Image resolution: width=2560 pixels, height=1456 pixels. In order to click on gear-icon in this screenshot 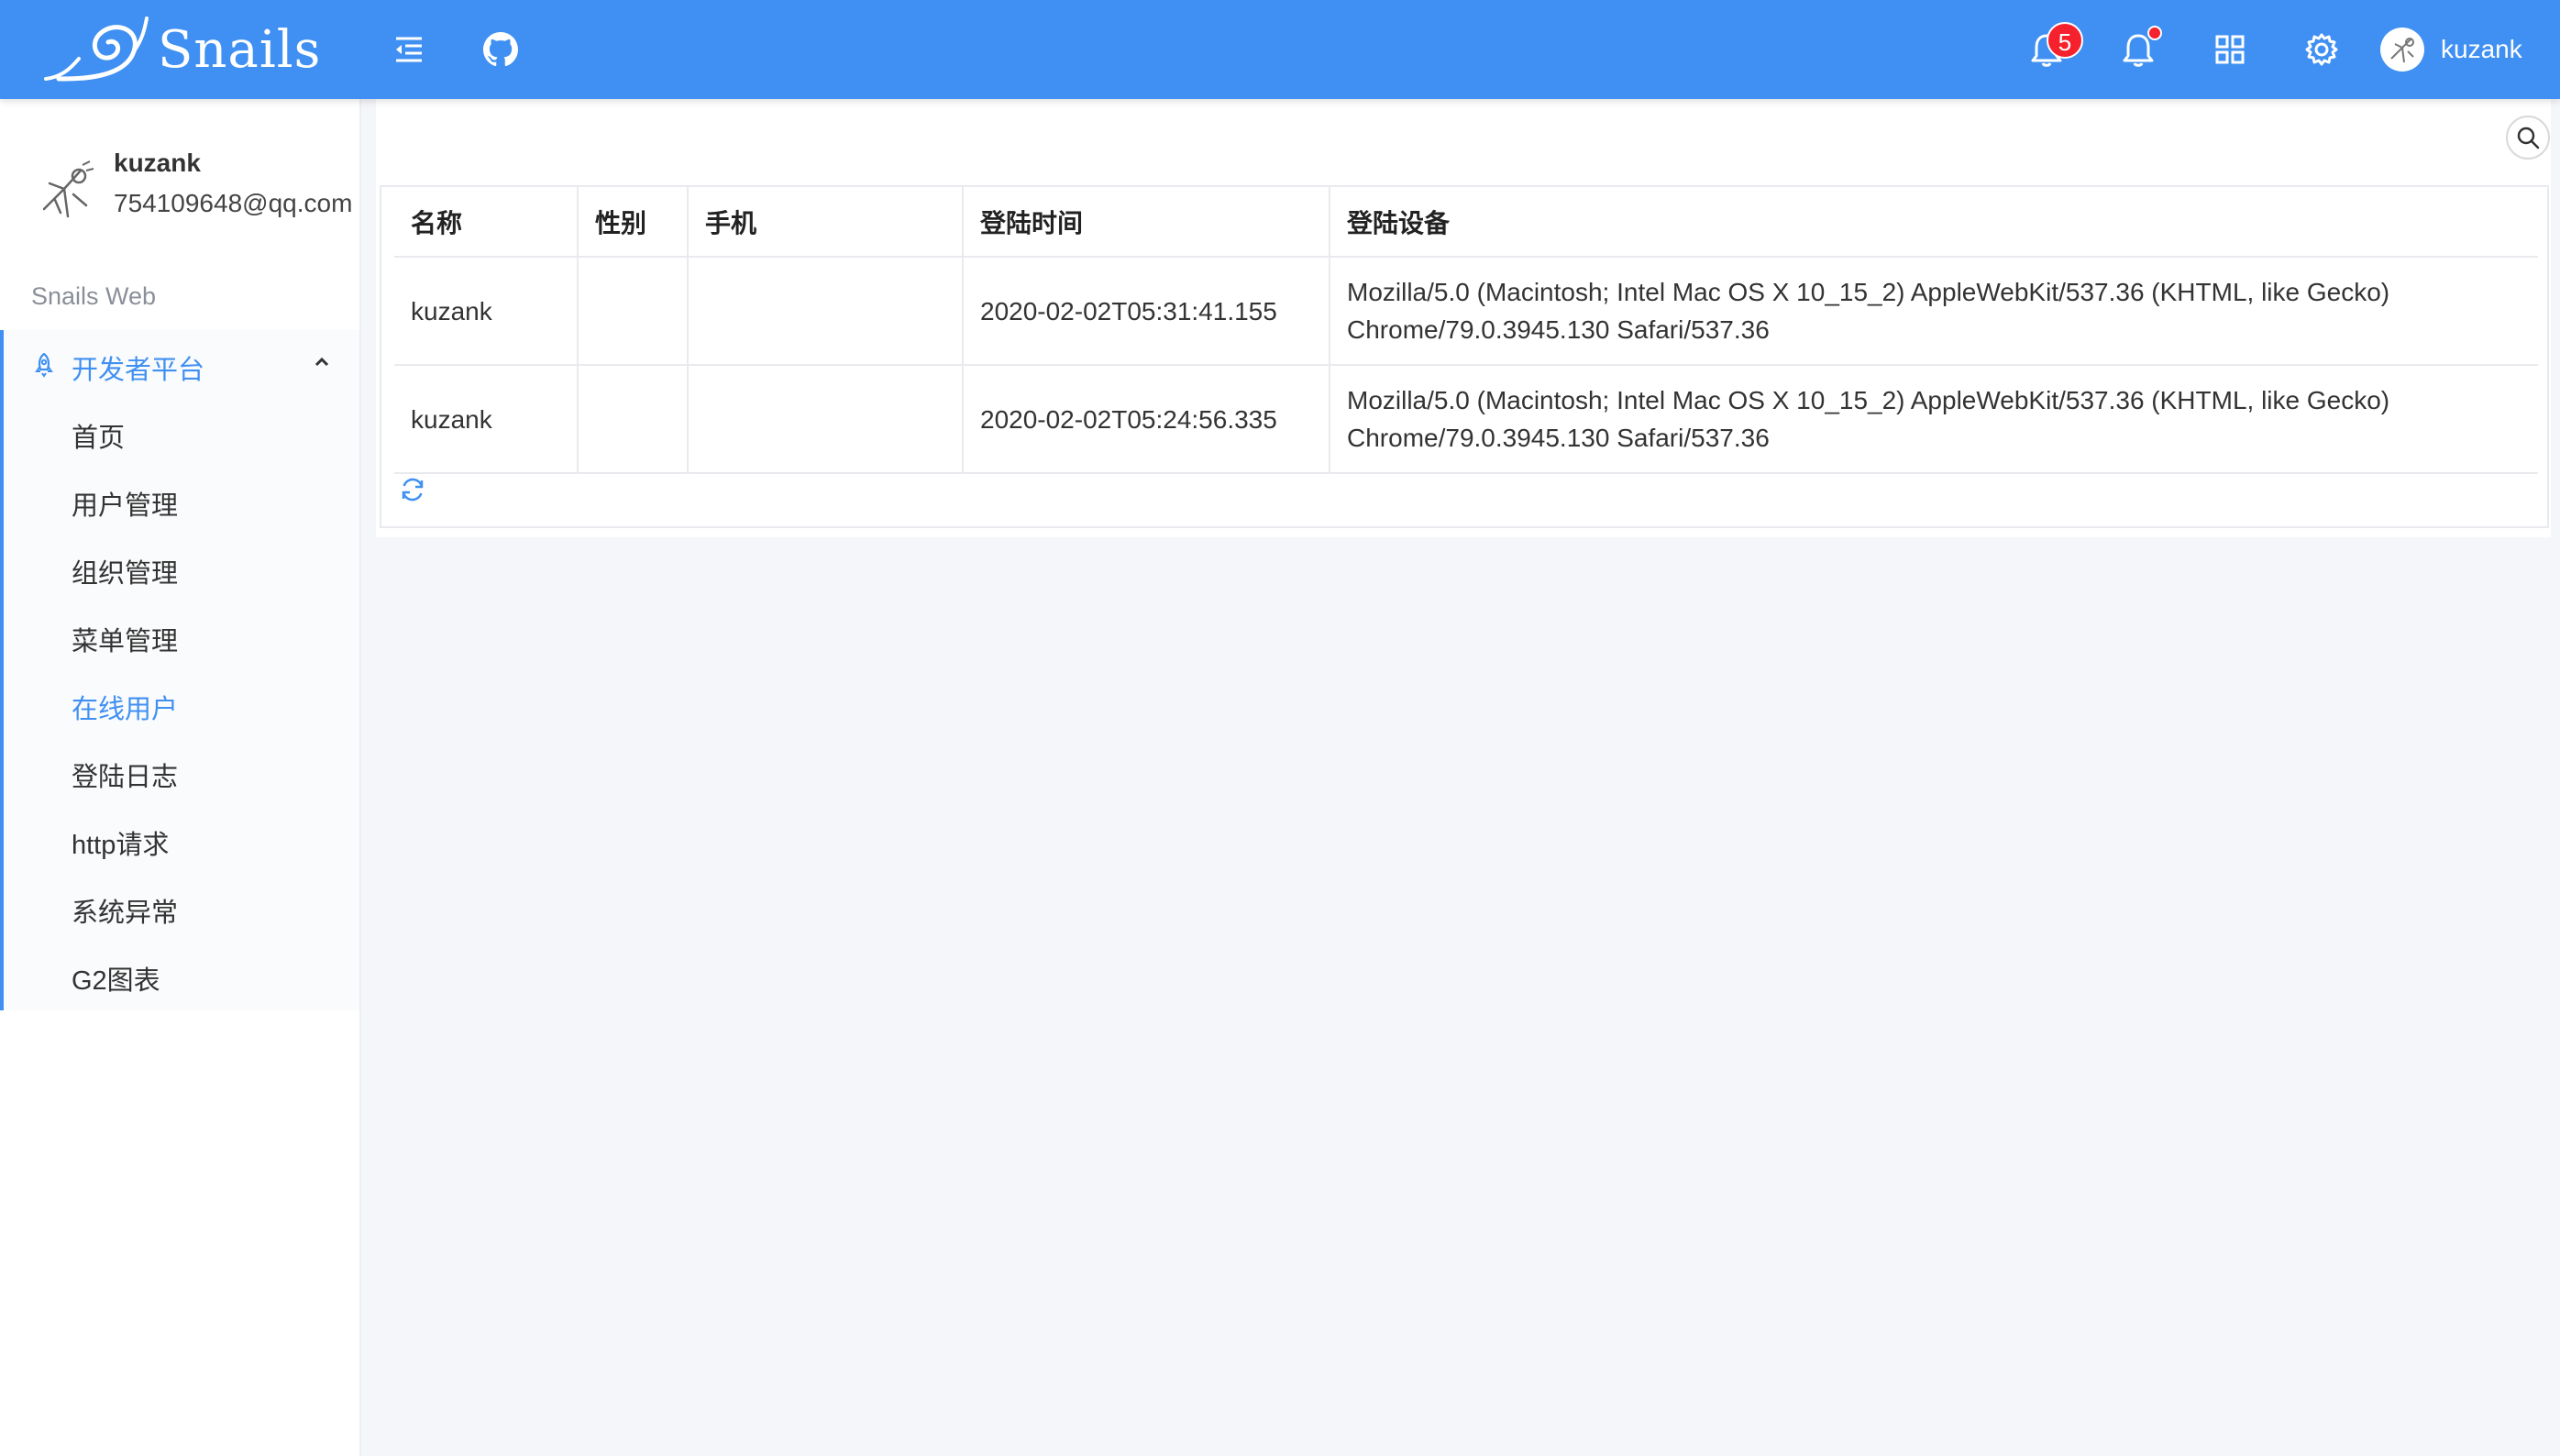, I will do `click(2321, 49)`.